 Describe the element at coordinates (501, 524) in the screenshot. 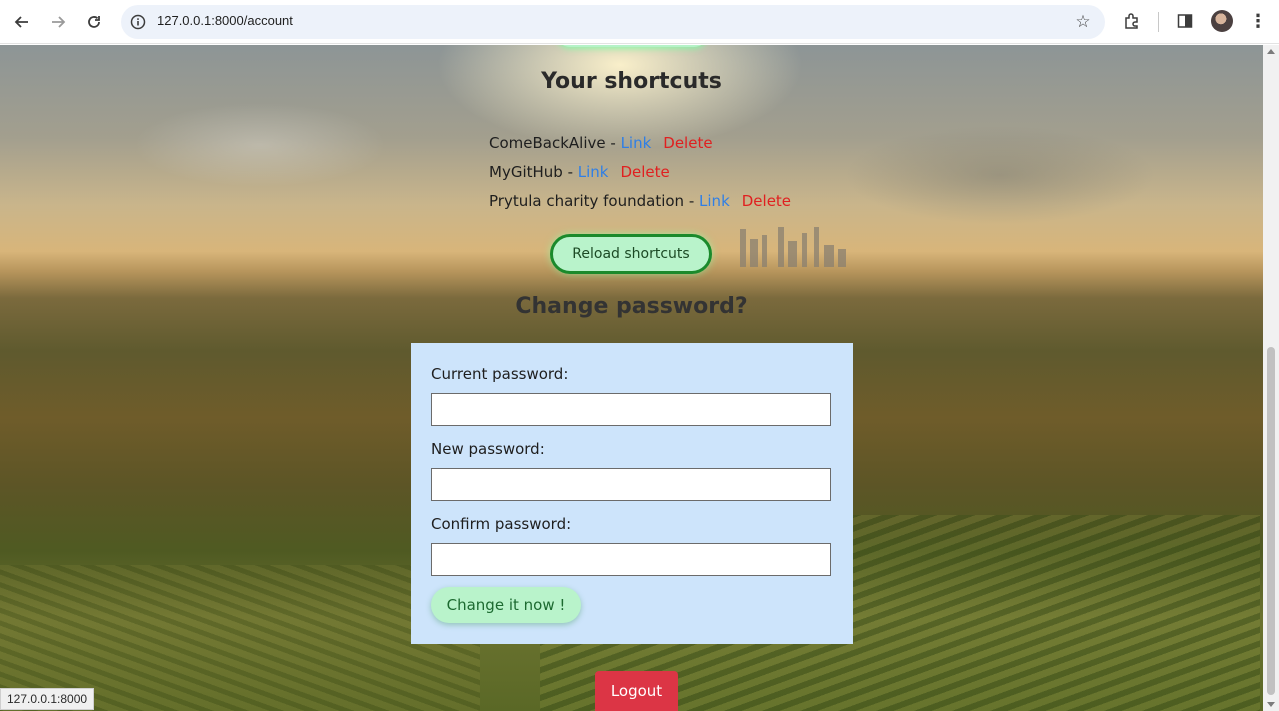

I see `confirm-password-label: Confirm password:` at that location.